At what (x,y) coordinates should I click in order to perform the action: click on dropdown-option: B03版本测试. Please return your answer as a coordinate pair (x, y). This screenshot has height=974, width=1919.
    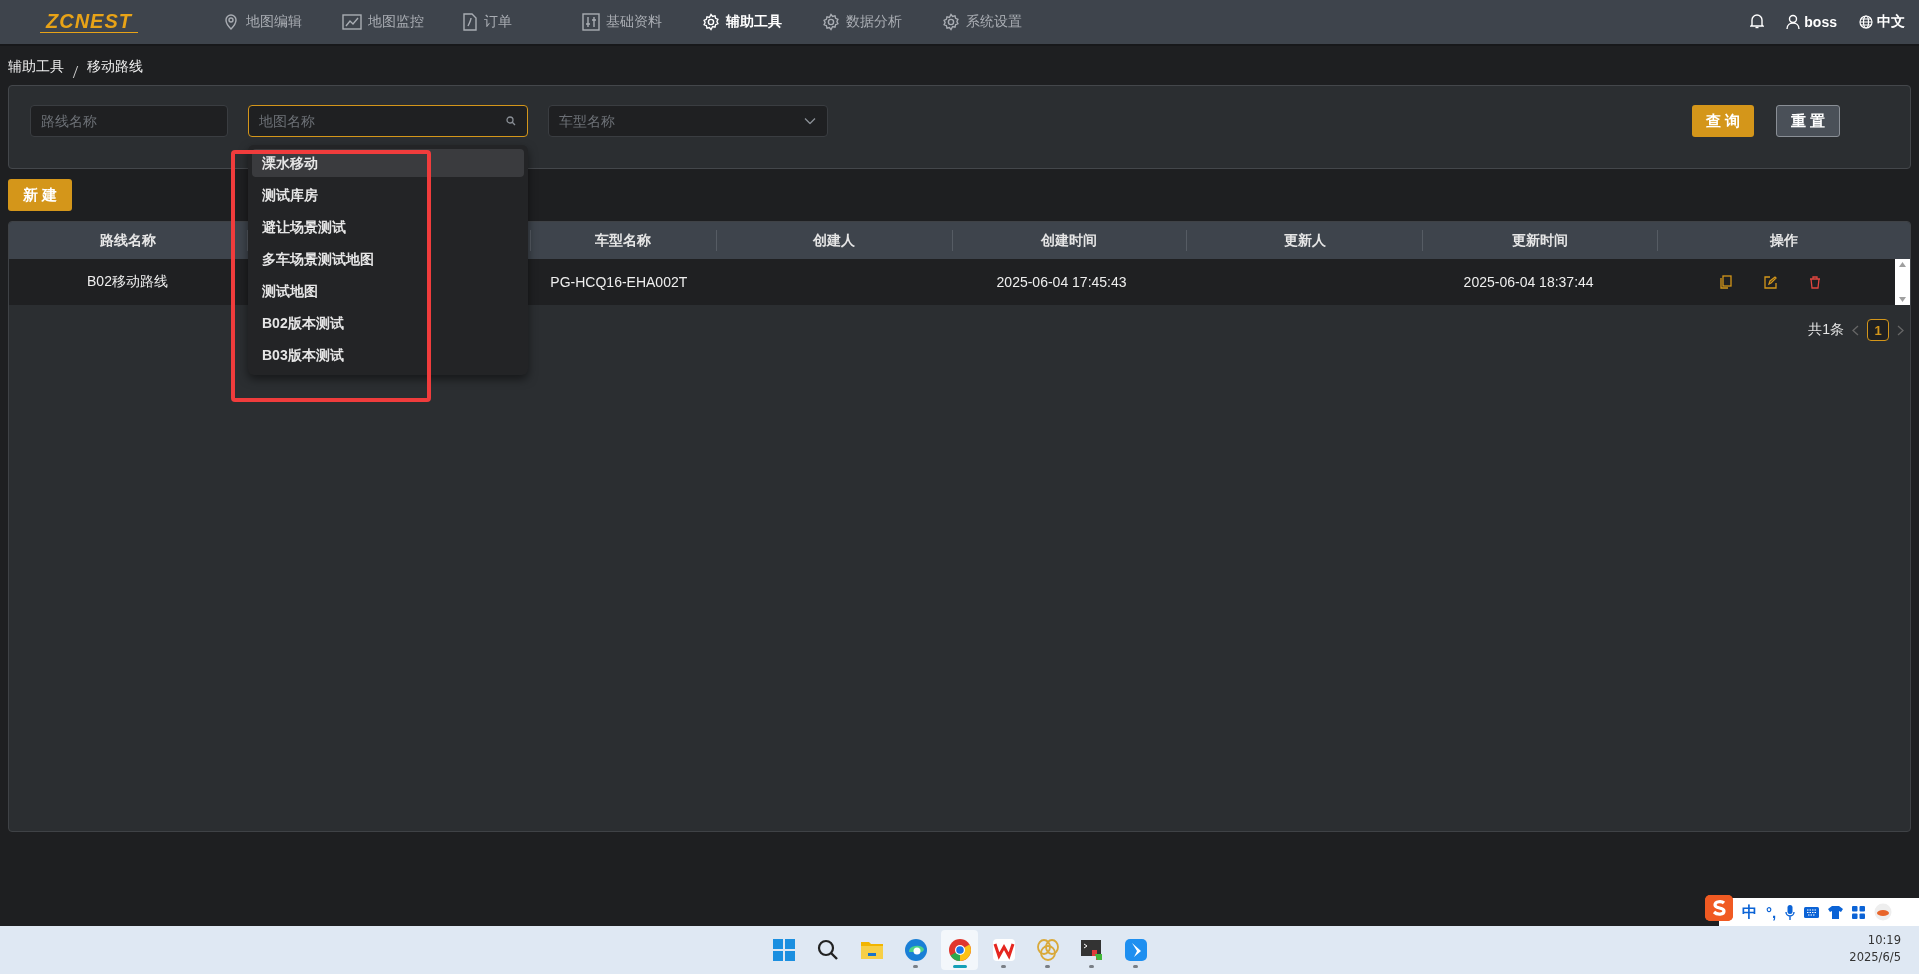
    Looking at the image, I should click on (388, 355).